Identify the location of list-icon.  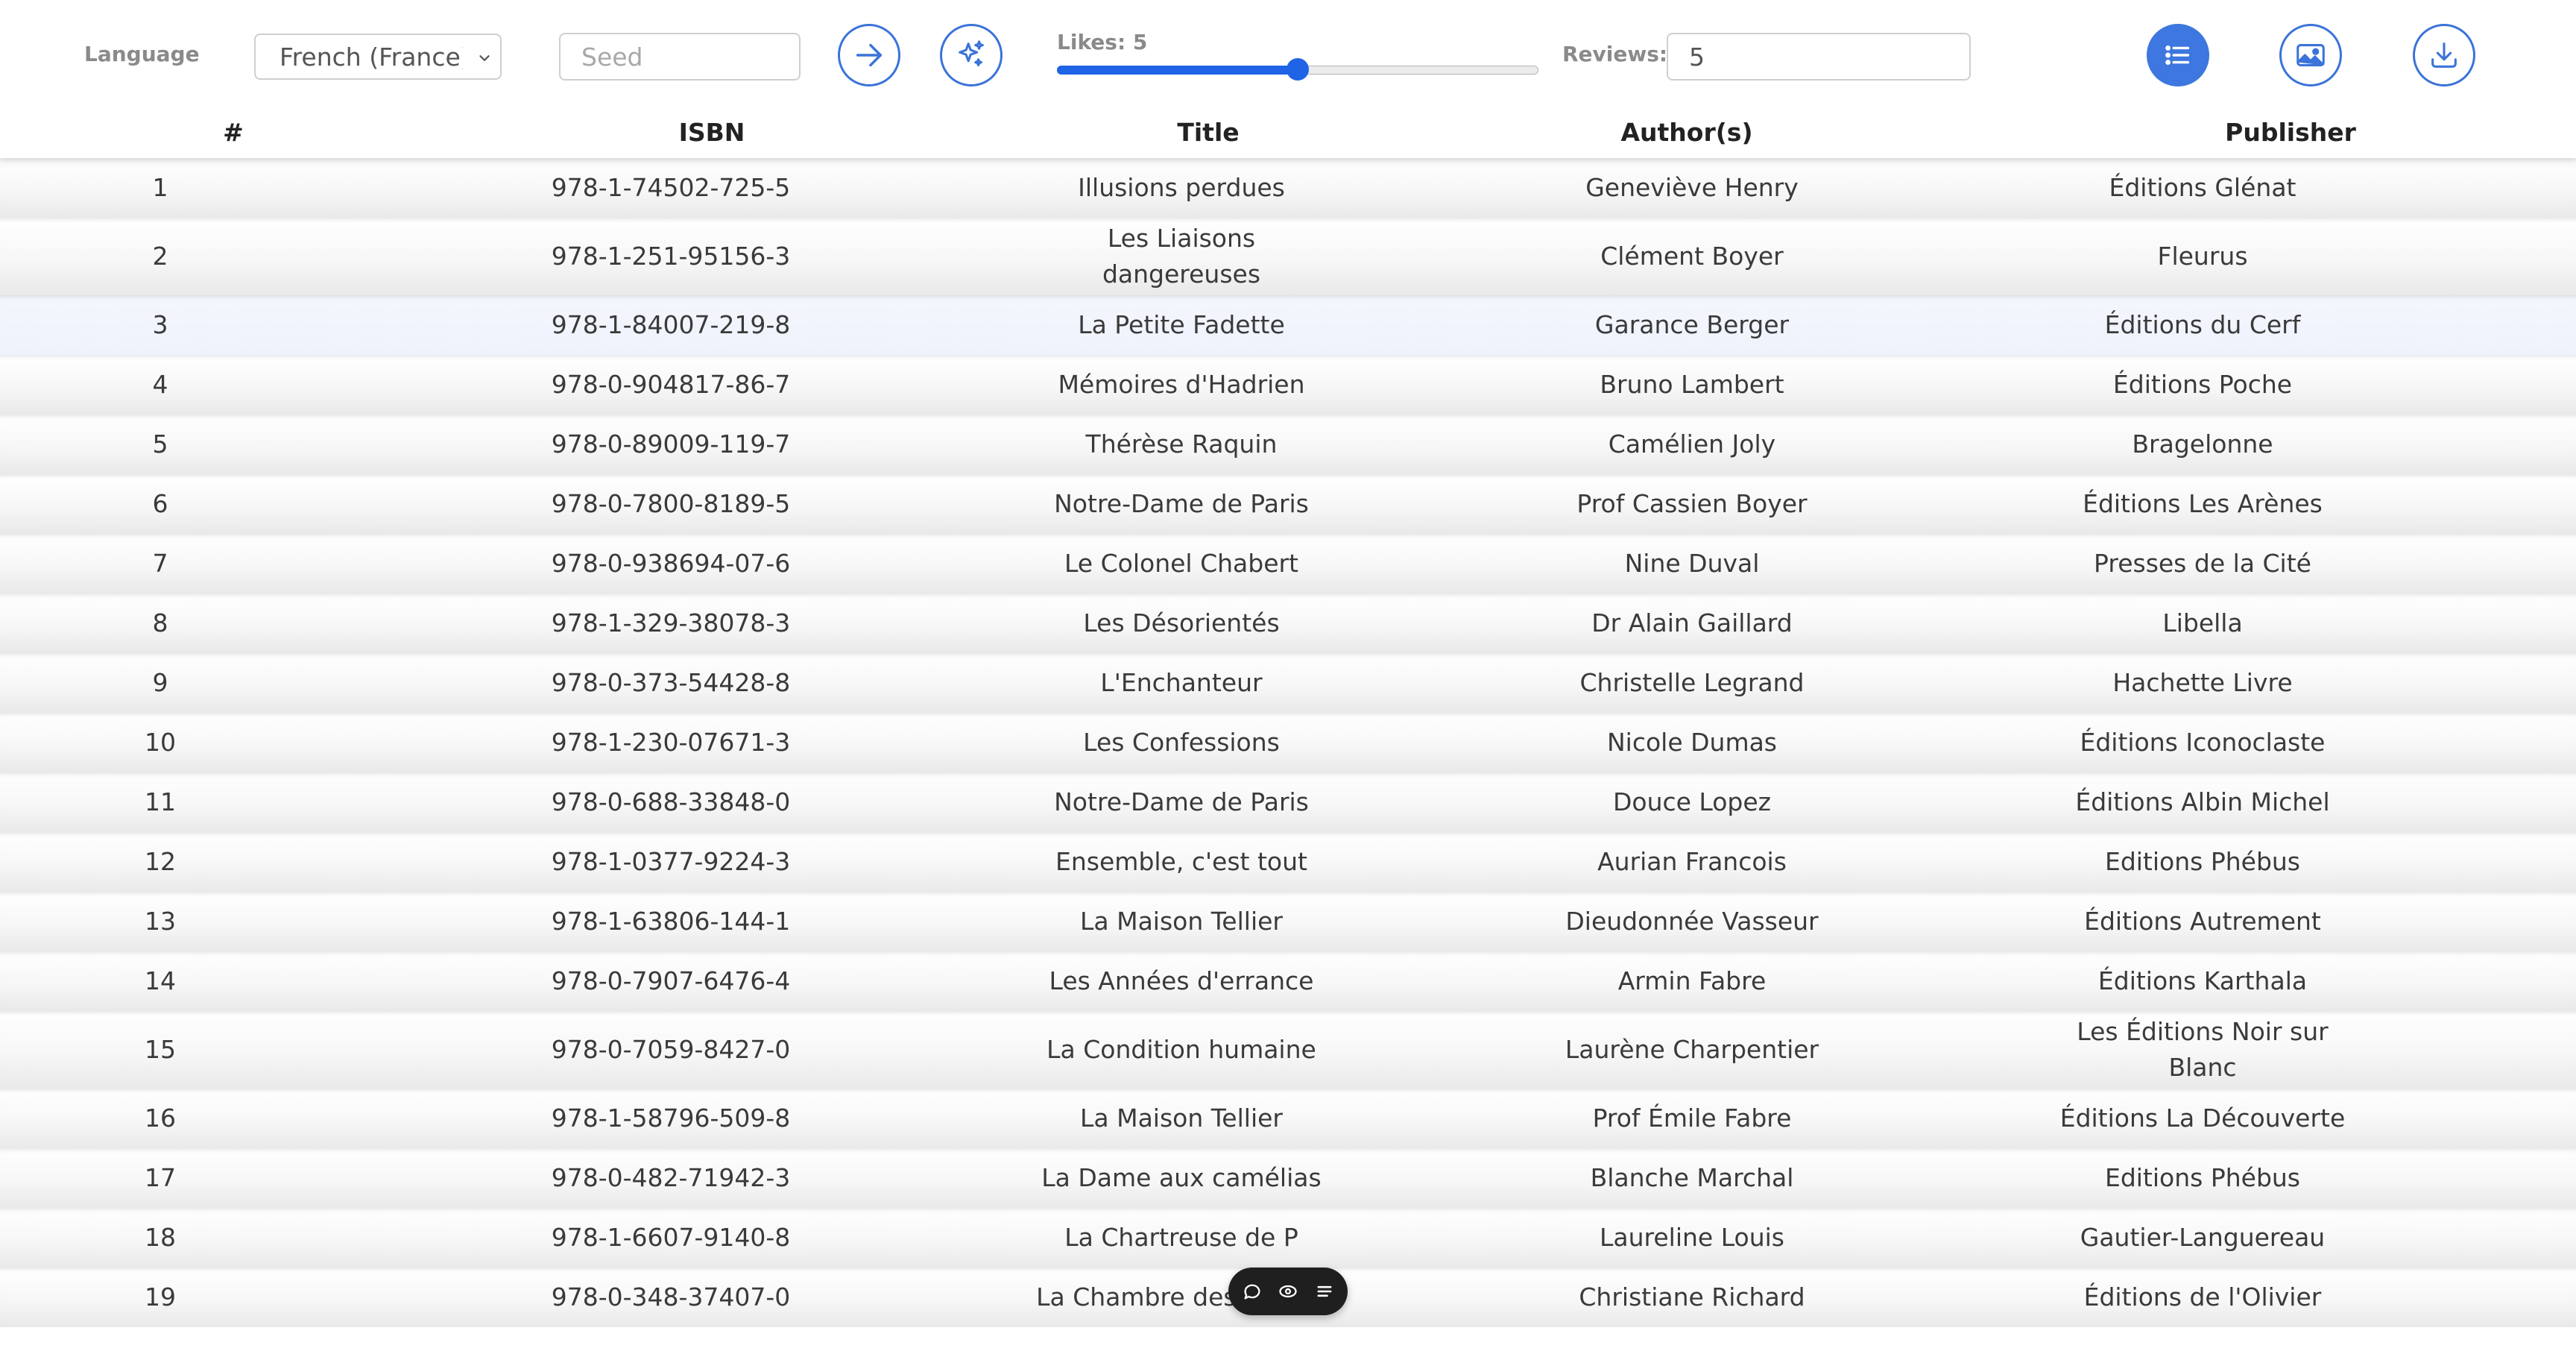
(2177, 55).